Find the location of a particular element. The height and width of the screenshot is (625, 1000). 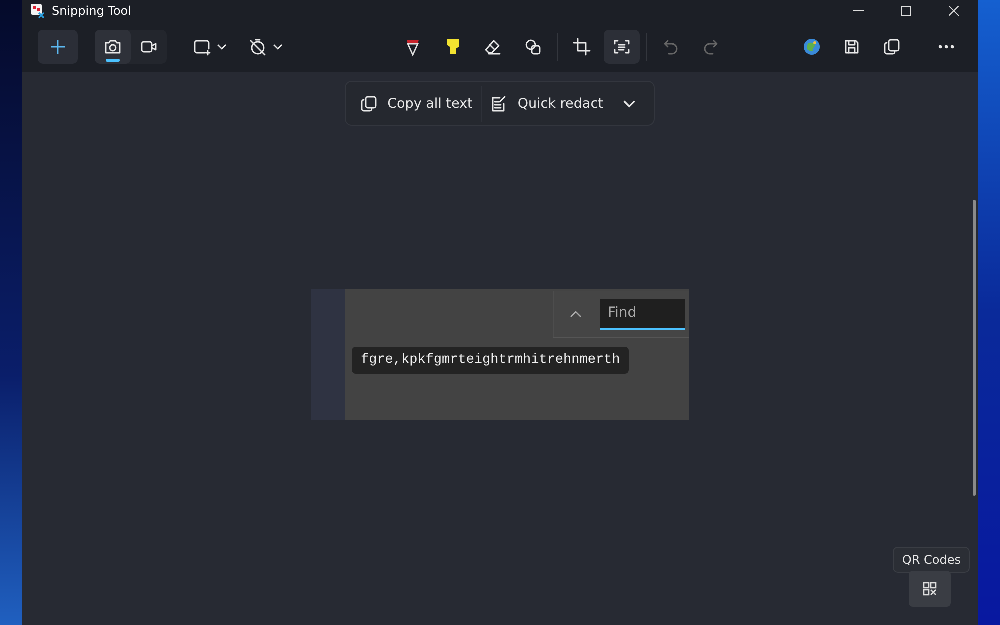

text-scan-icon is located at coordinates (622, 47).